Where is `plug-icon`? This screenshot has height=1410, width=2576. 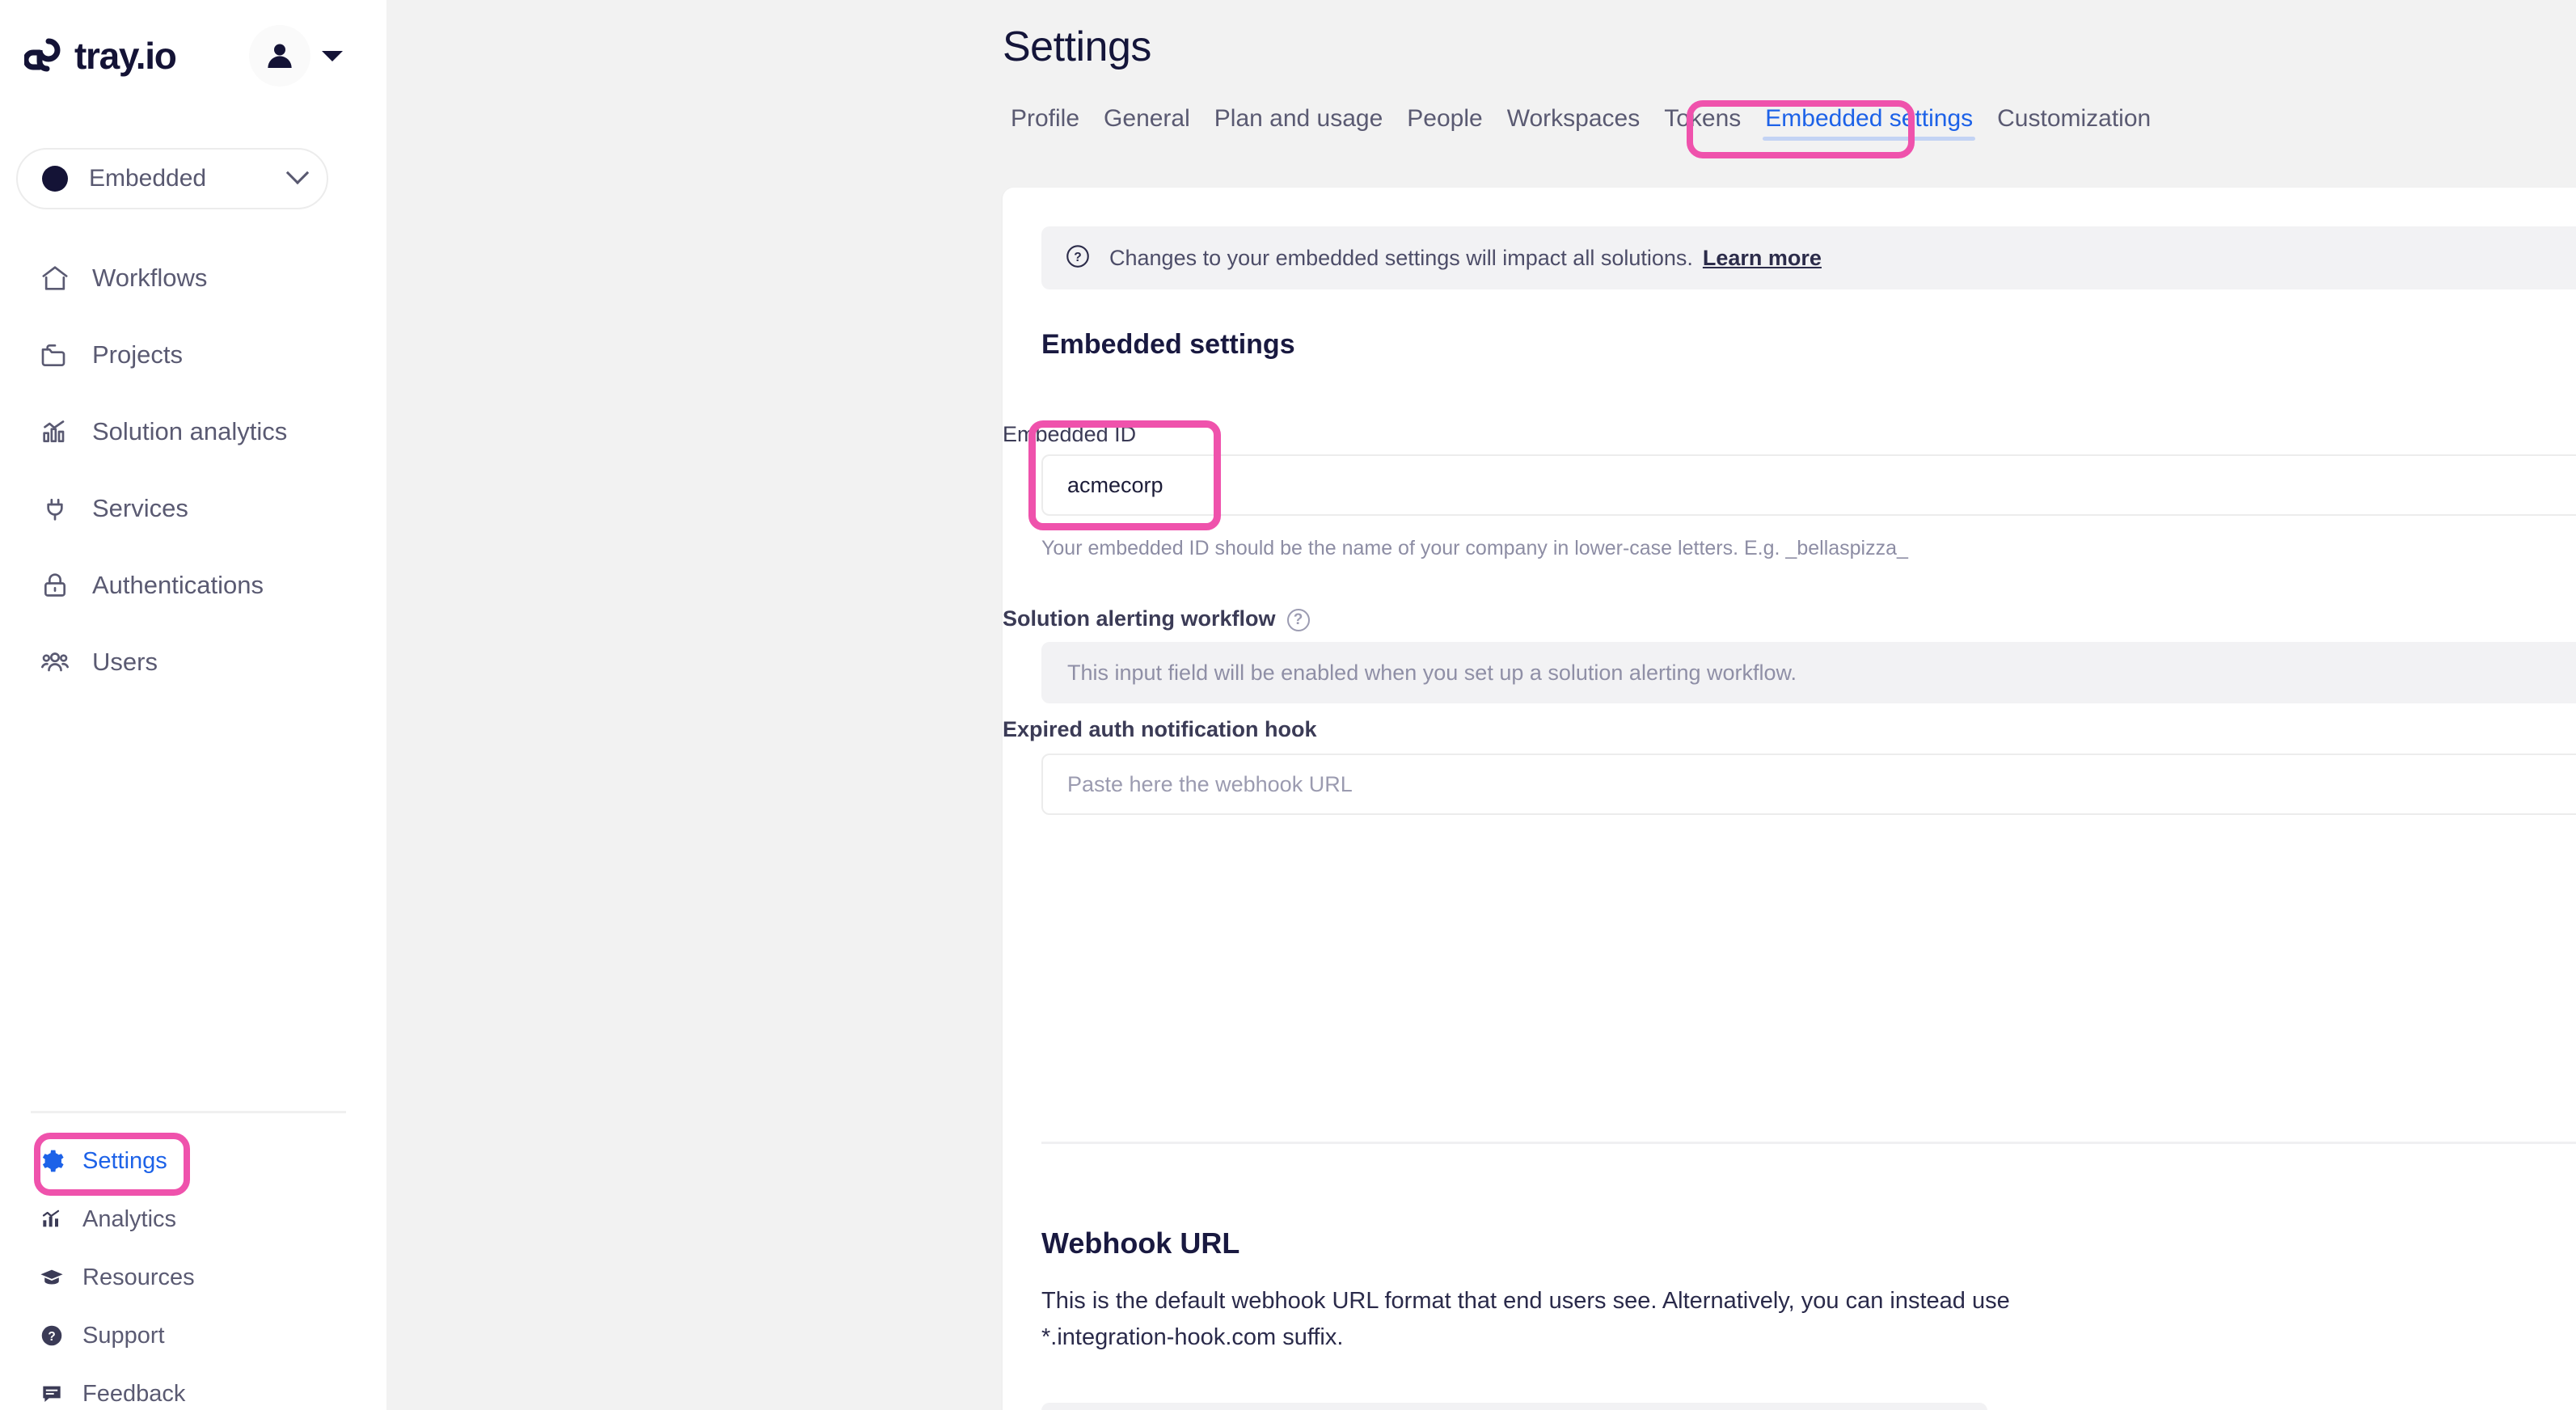 plug-icon is located at coordinates (55, 509).